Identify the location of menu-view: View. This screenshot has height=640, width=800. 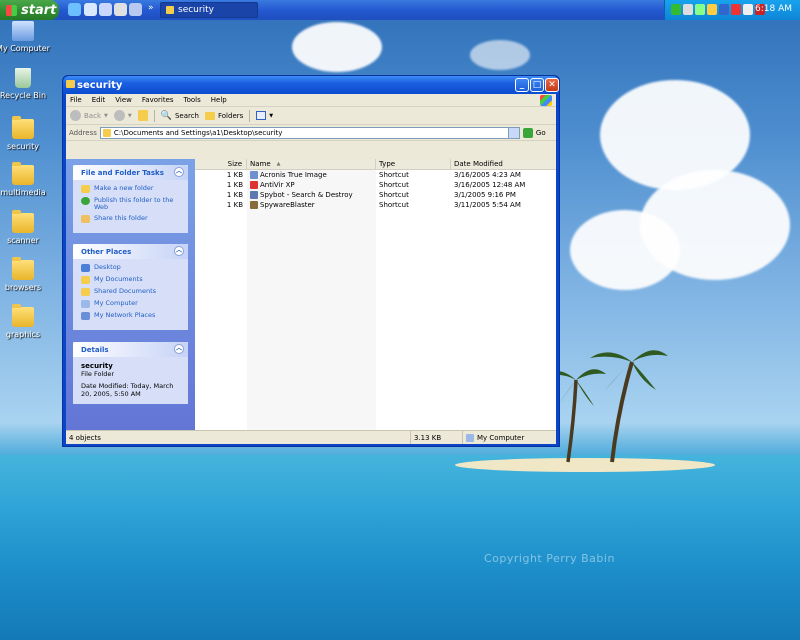
(123, 100).